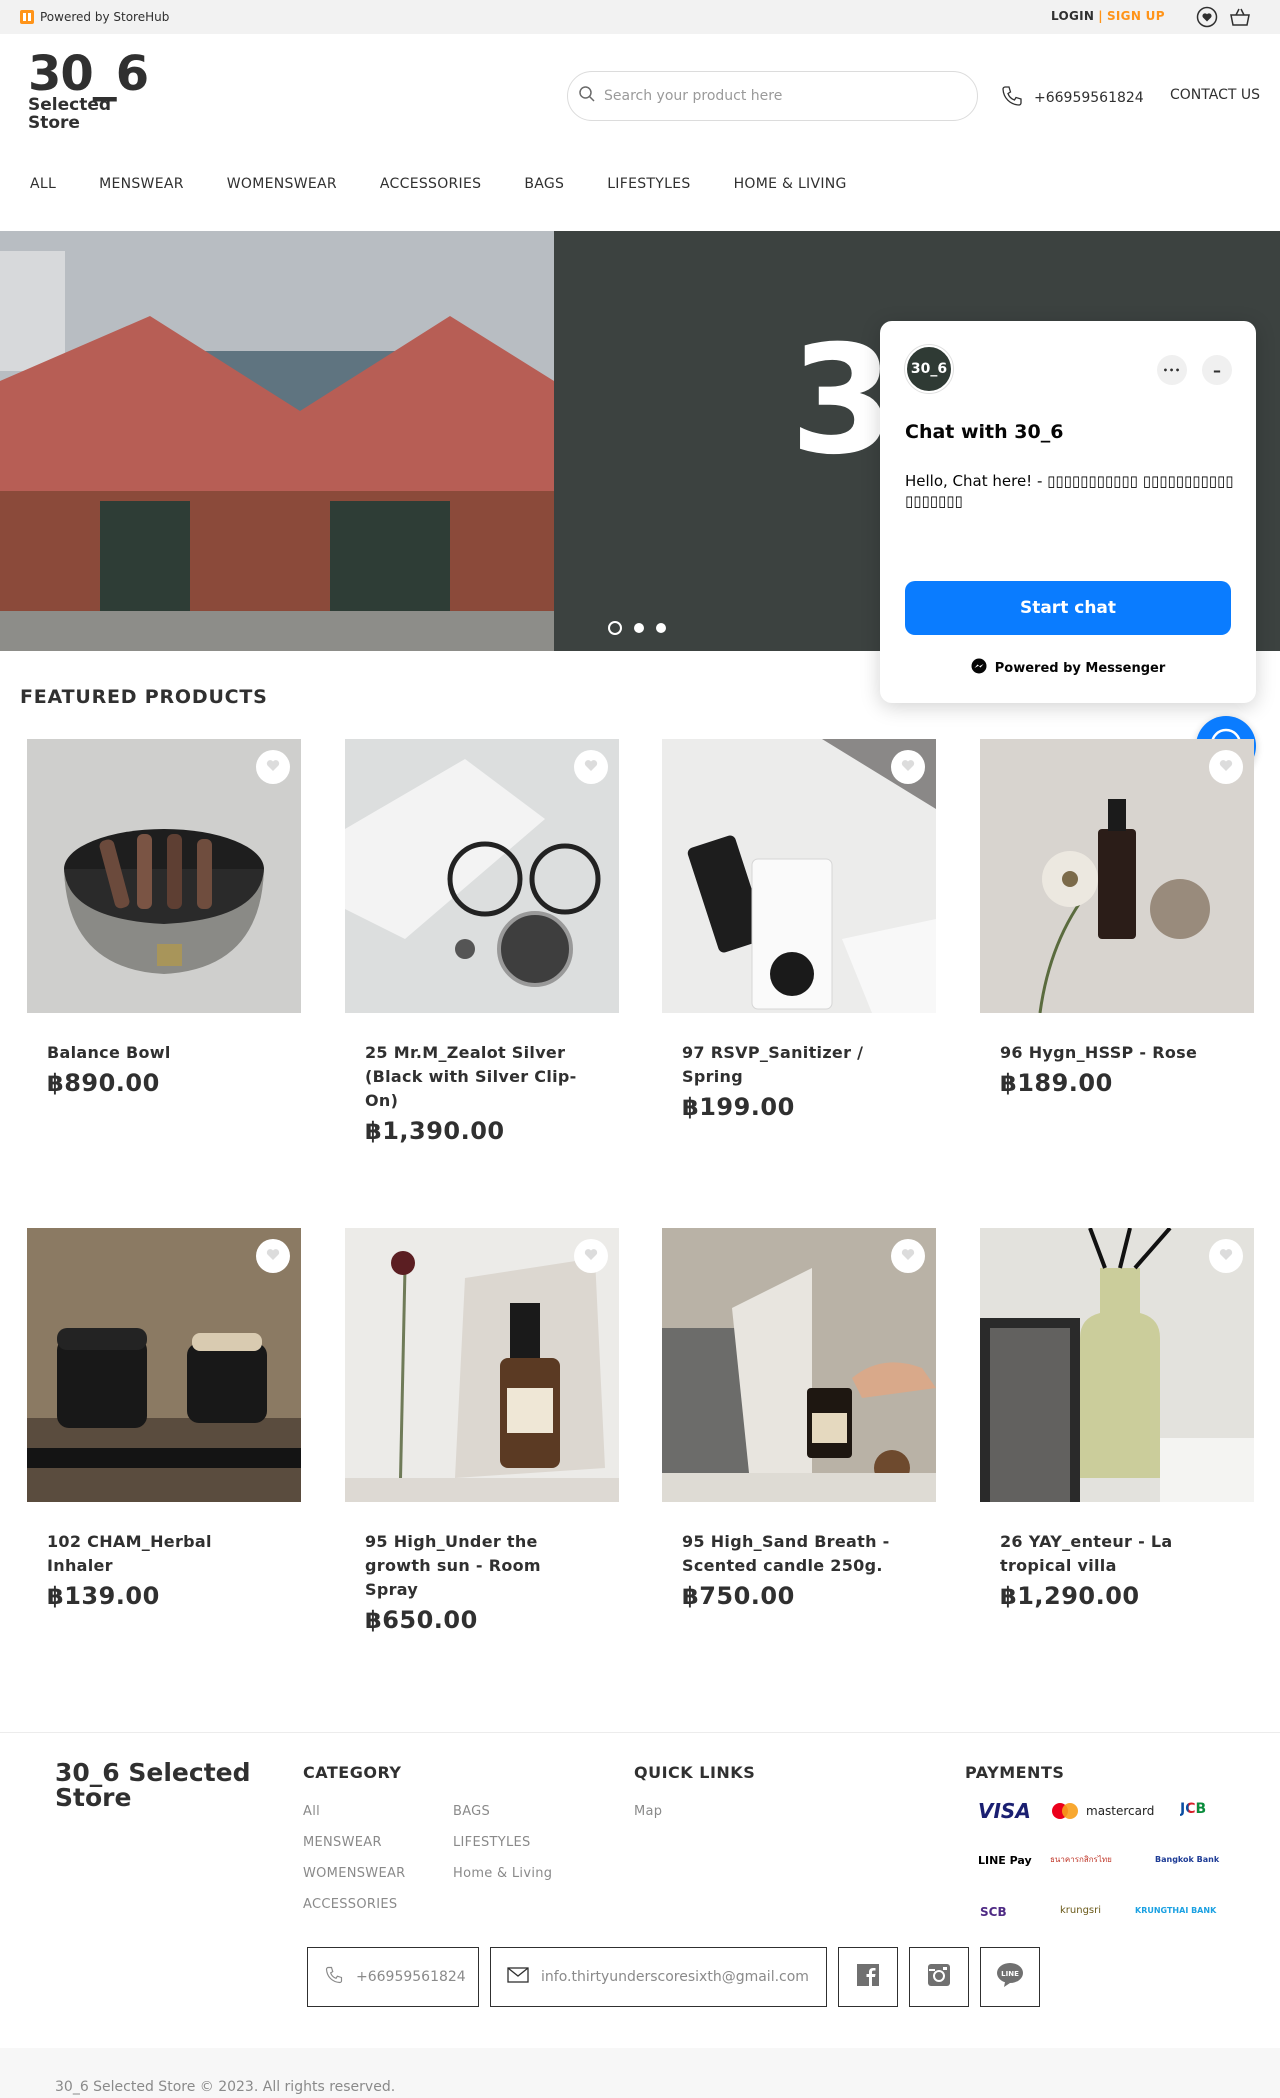  I want to click on carousel-dots, so click(637, 628).